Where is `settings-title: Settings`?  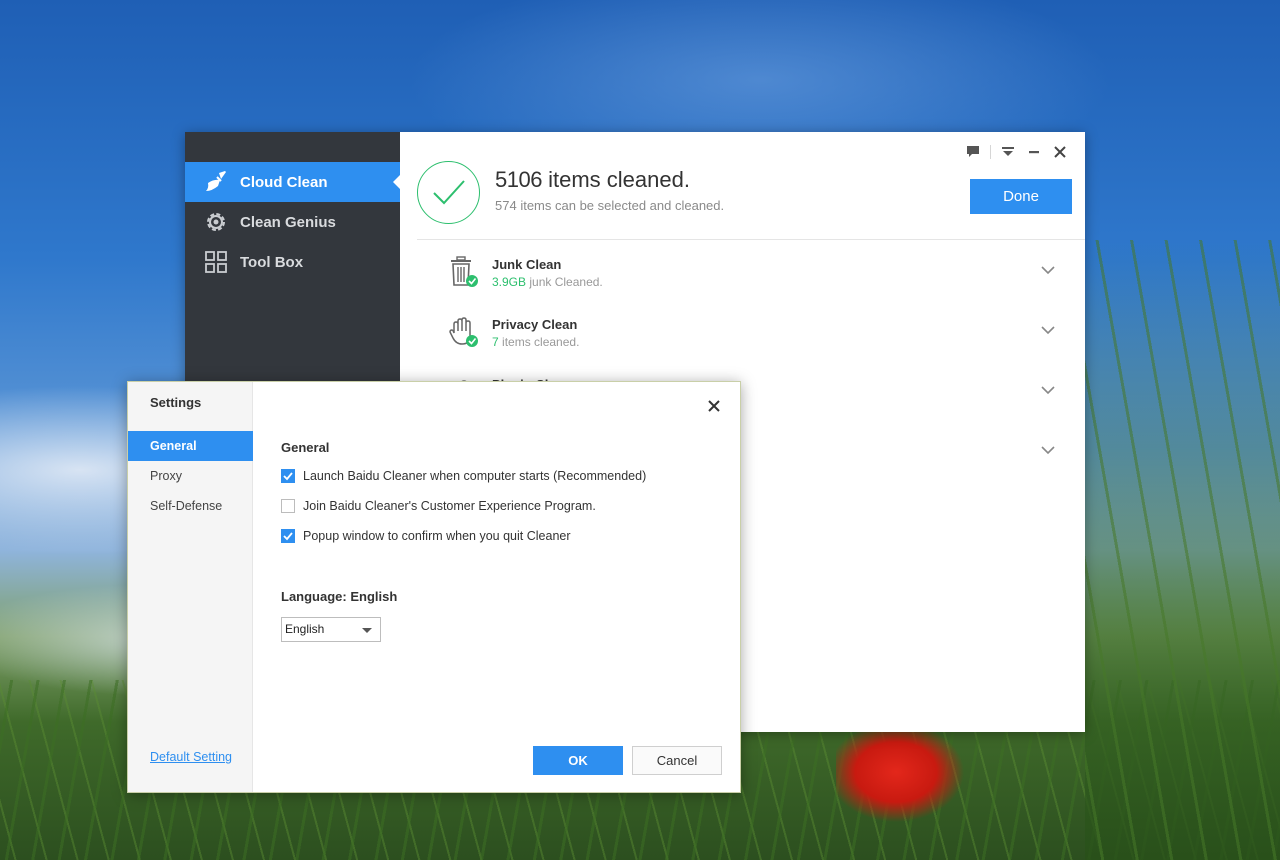 settings-title: Settings is located at coordinates (176, 402).